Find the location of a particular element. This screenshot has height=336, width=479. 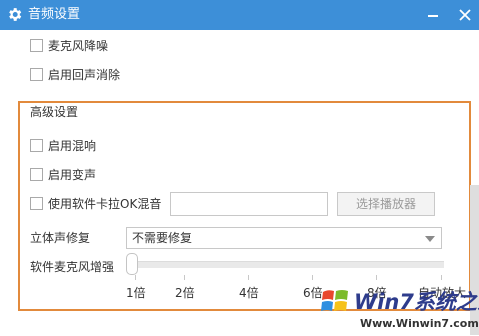

tick-label: 4倍 is located at coordinates (249, 293).